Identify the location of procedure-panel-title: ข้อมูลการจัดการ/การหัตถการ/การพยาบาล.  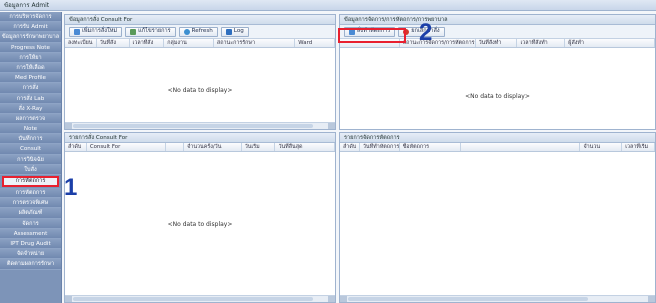
(497, 20).